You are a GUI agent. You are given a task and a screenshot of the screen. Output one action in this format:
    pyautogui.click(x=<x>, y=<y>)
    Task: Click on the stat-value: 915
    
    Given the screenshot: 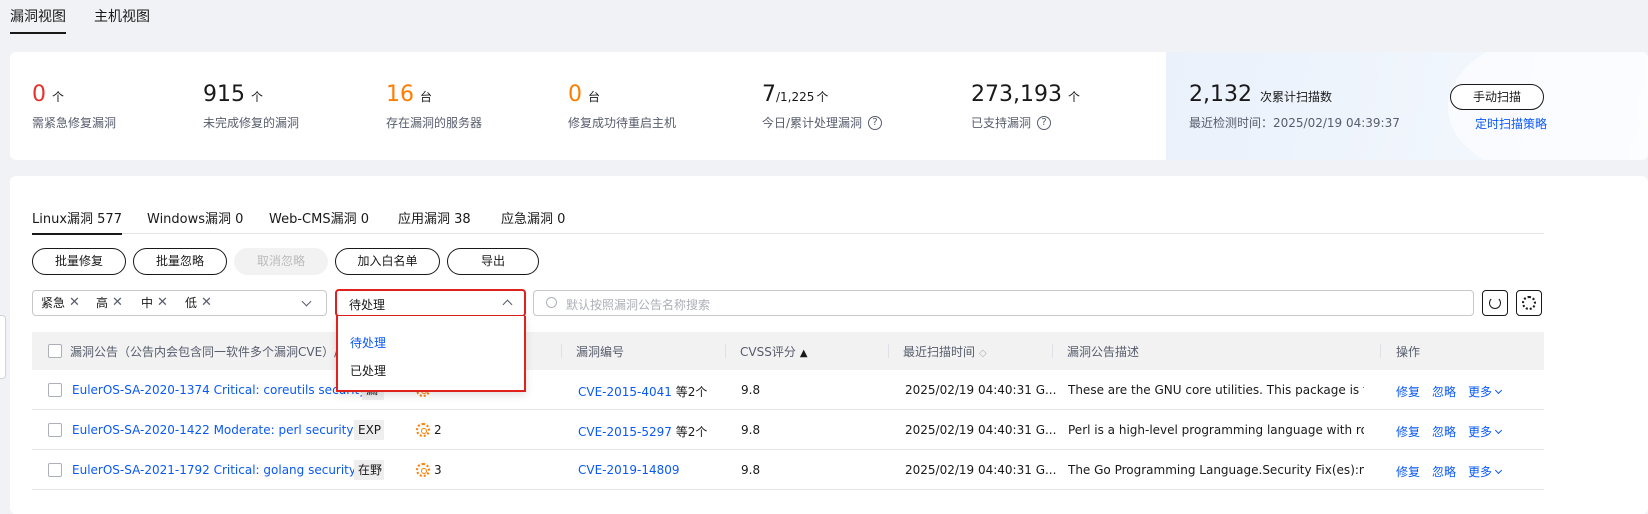 What is the action you would take?
    pyautogui.click(x=224, y=94)
    